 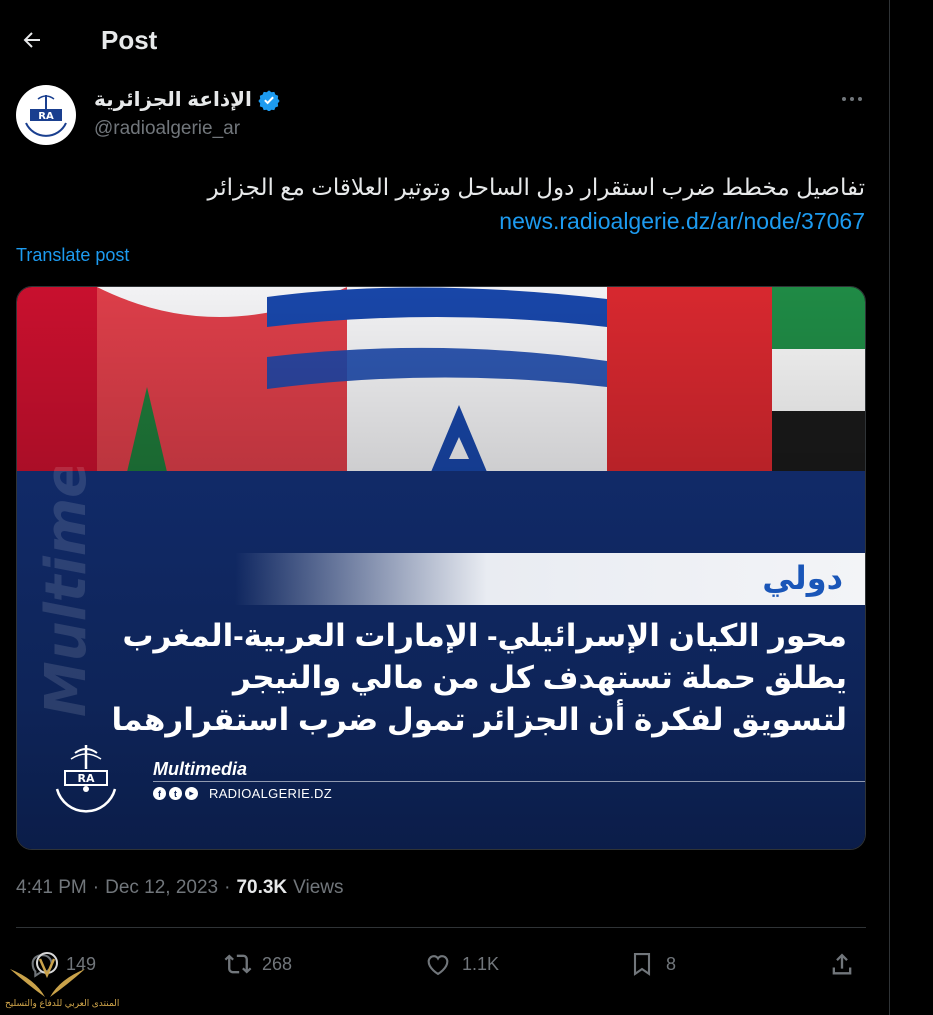 I want to click on arrow-left-icon, so click(x=31, y=40).